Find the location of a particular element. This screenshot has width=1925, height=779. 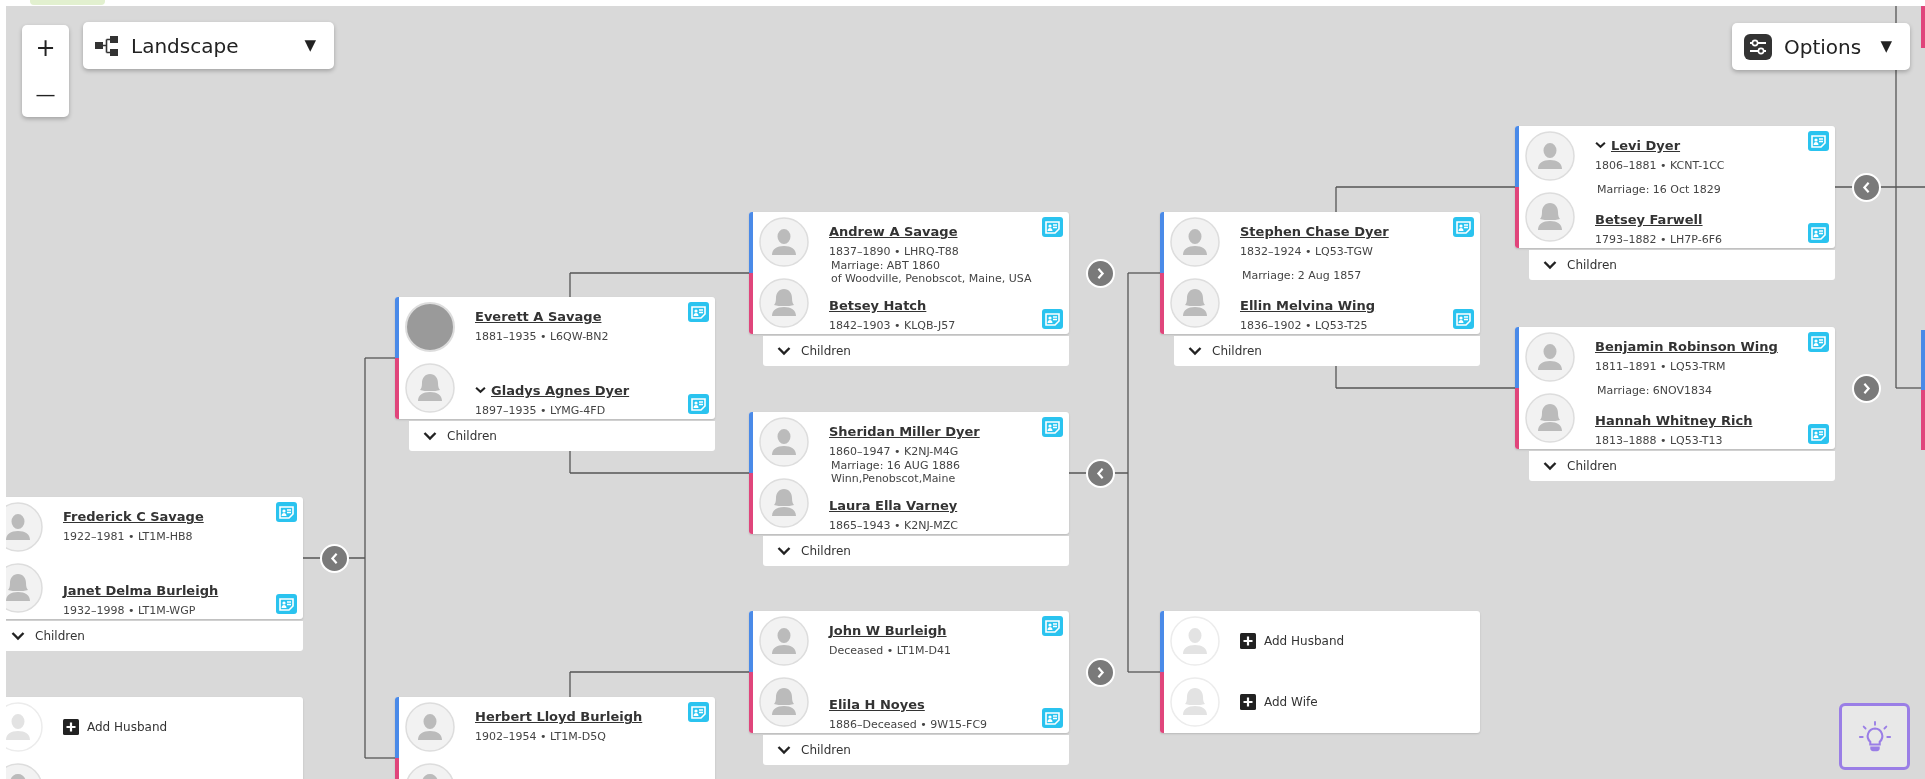

marriage-text: Marriage: 6NOV1834 is located at coordinates (1655, 390).